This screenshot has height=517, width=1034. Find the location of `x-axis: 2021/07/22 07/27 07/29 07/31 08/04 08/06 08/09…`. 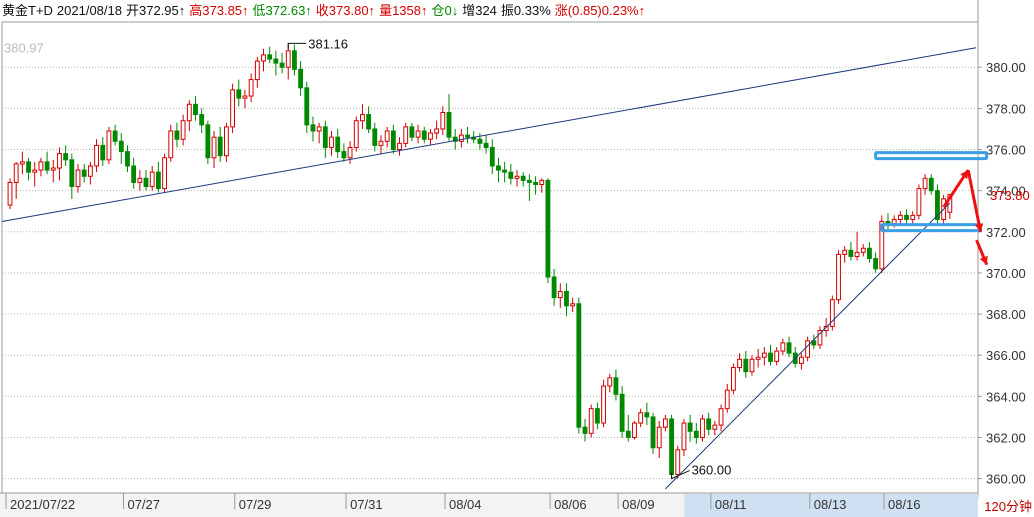

x-axis: 2021/07/22 07/27 07/29 07/31 08/04 08/06 08/09… is located at coordinates (489, 504).